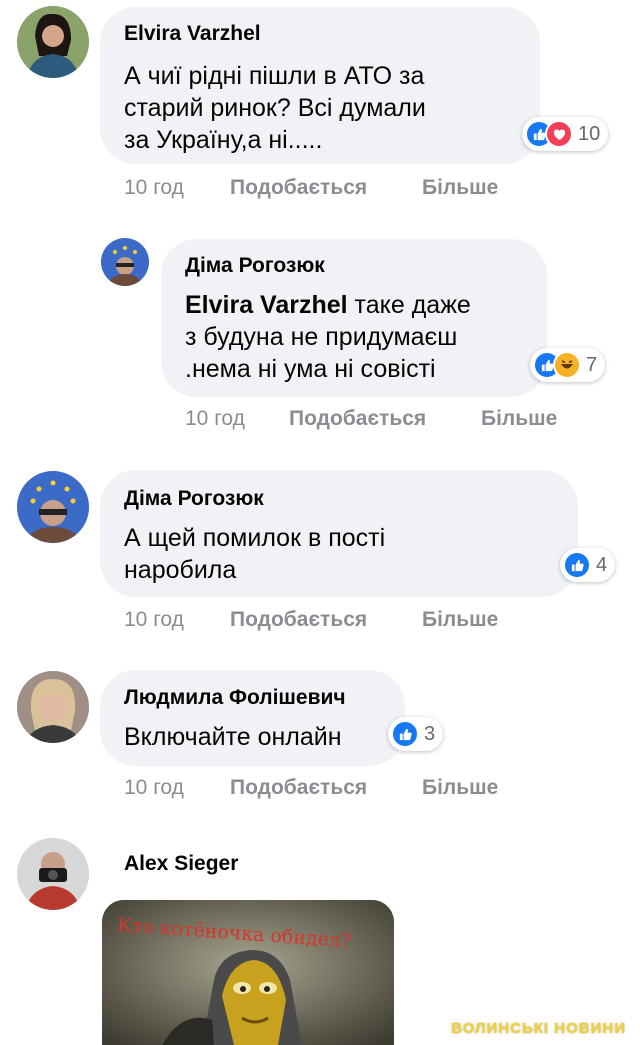 The width and height of the screenshot is (640, 1045). I want to click on avatar-image, so click(53, 874).